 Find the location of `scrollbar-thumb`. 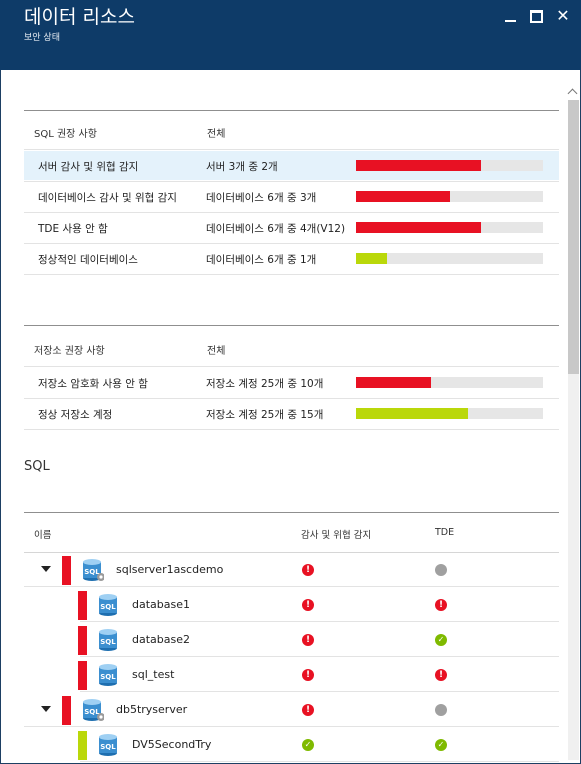

scrollbar-thumb is located at coordinates (573, 237).